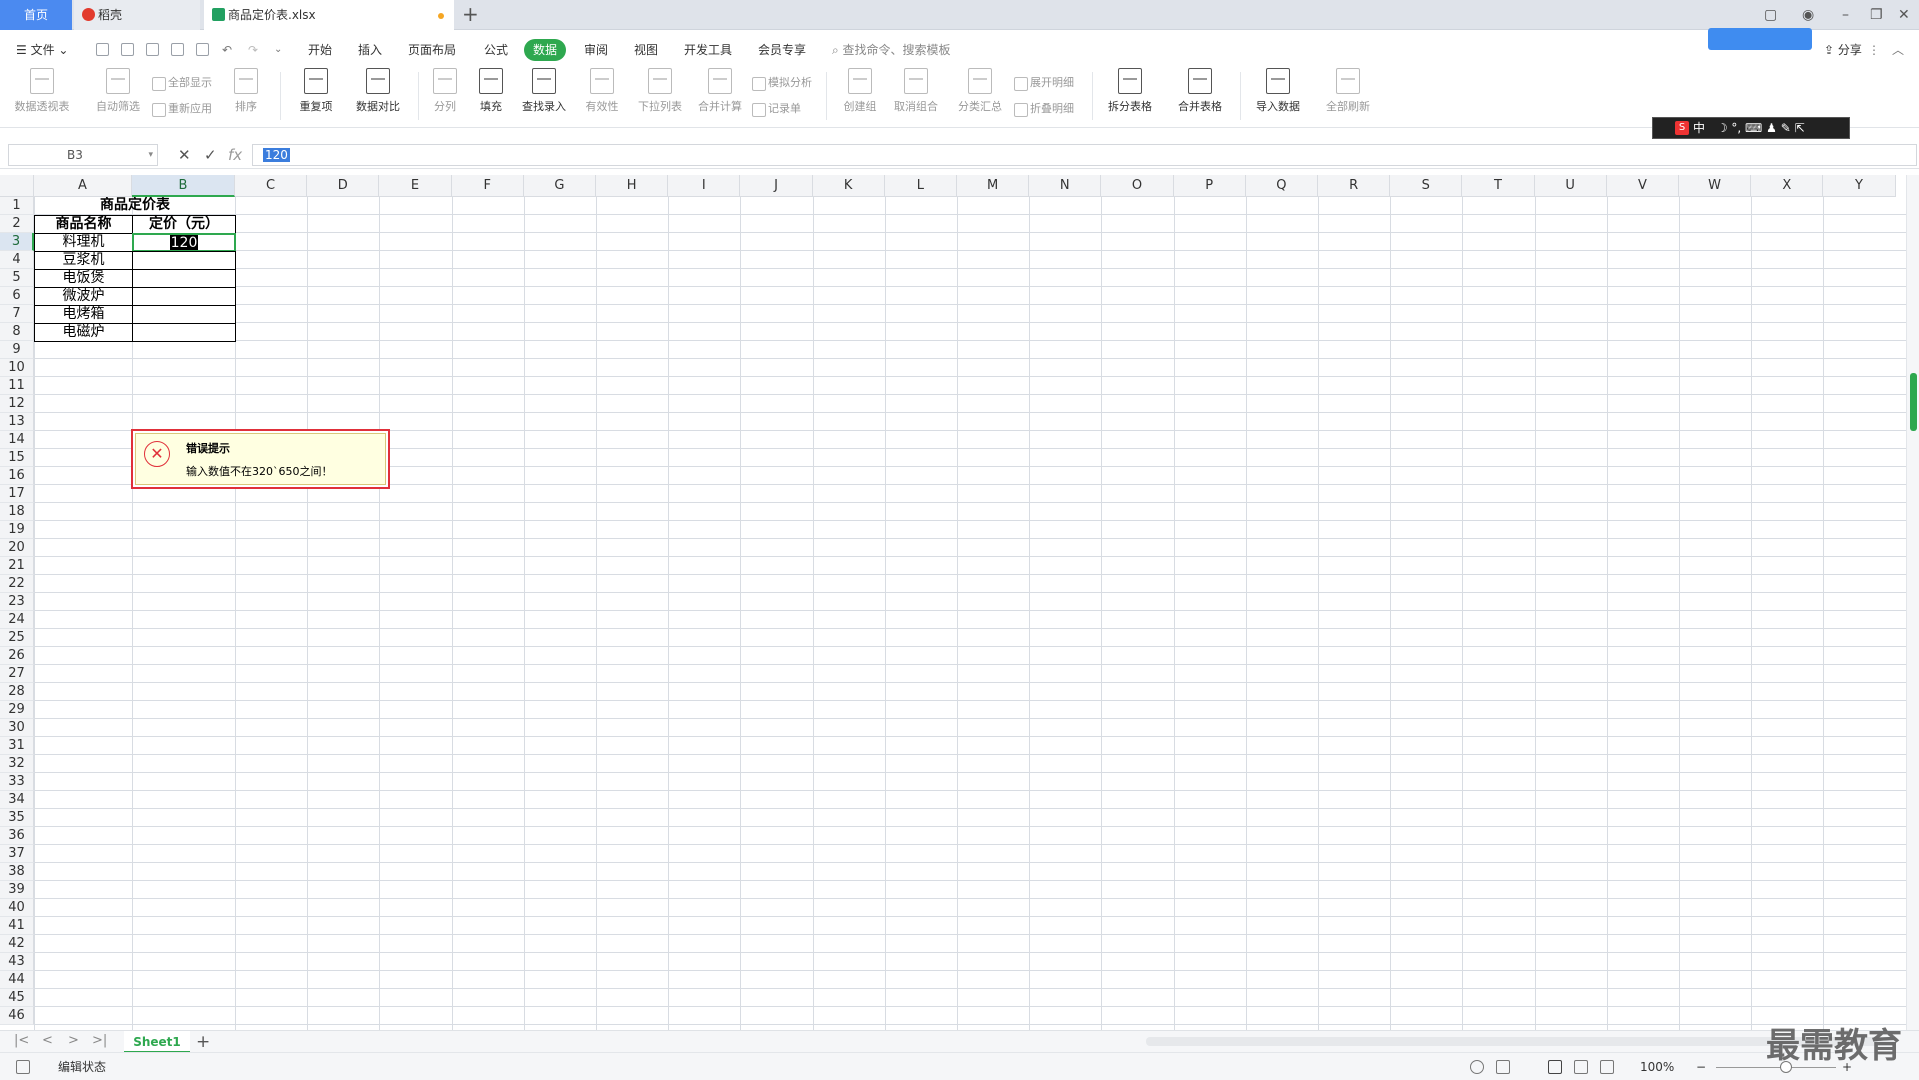 The width and height of the screenshot is (1919, 1080). Describe the element at coordinates (227, 50) in the screenshot. I see `undo-icon: ↶` at that location.